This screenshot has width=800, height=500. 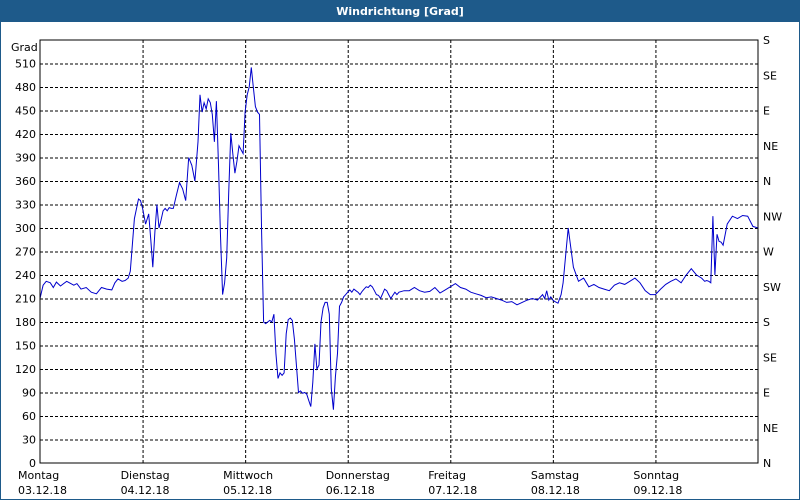 I want to click on x-tick-day: Mittwoch, so click(x=248, y=475).